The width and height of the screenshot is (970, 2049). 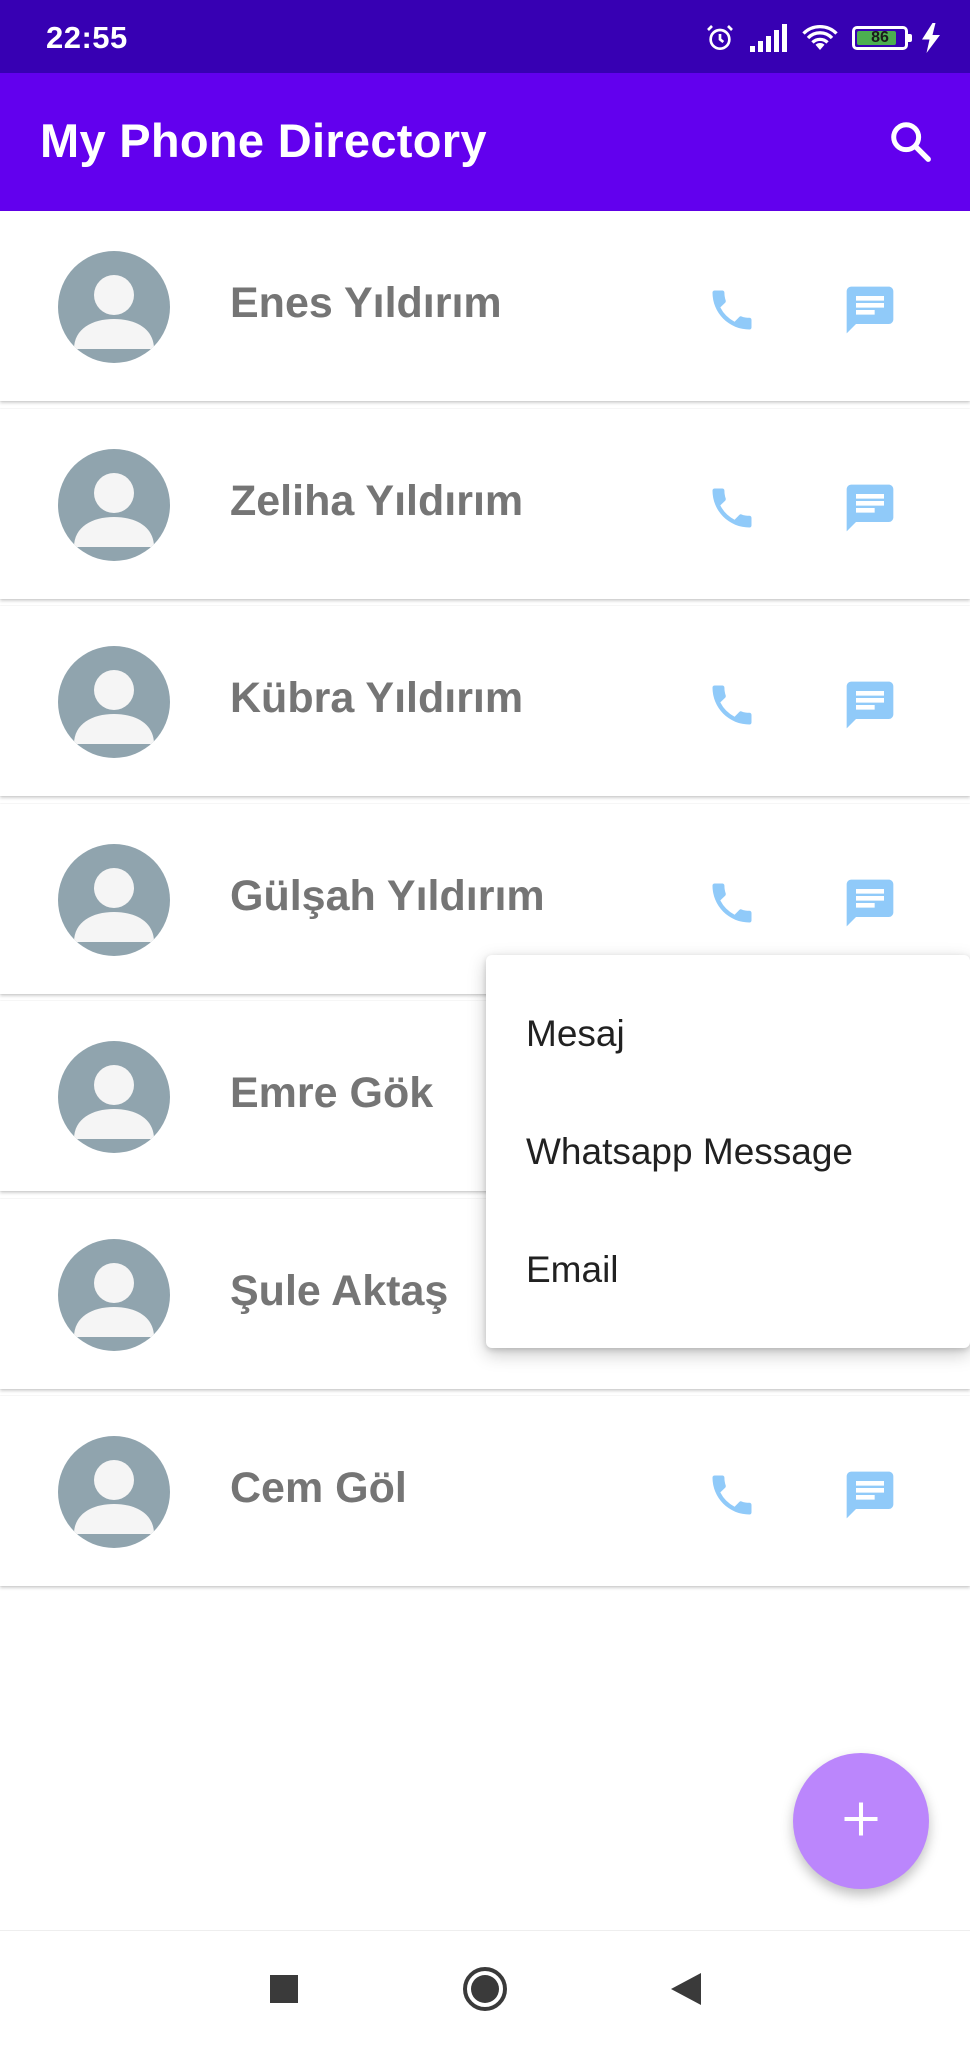 I want to click on contact-name: Şule Aktaş, so click(x=339, y=1290).